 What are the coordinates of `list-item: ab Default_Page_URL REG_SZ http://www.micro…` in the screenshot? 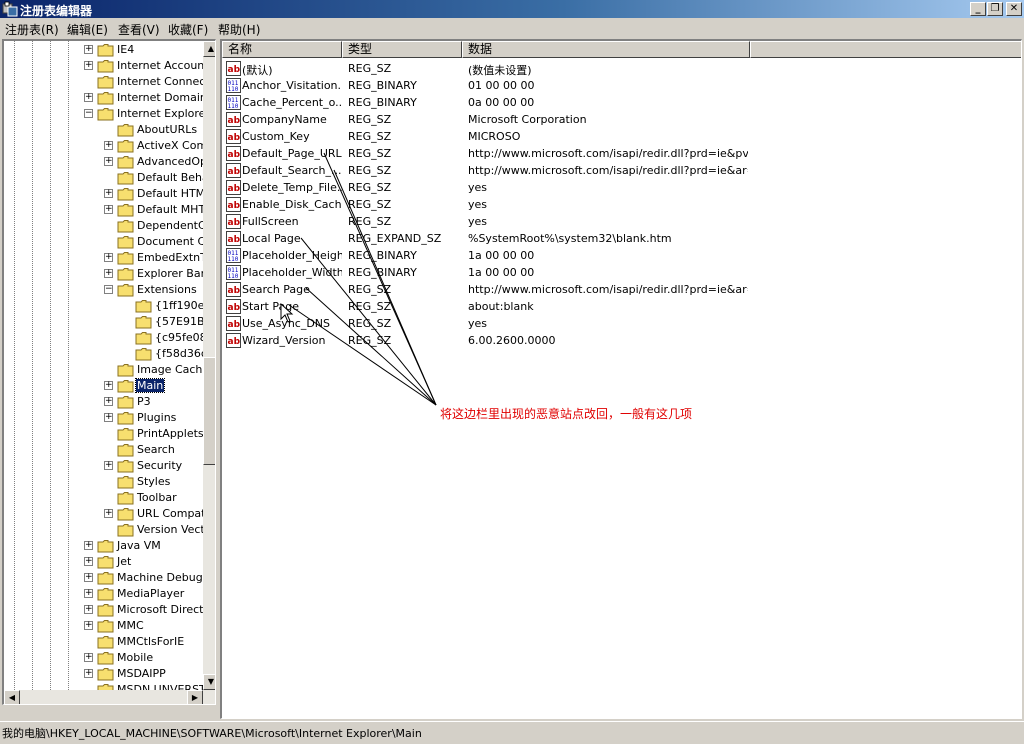 It's located at (617, 153).